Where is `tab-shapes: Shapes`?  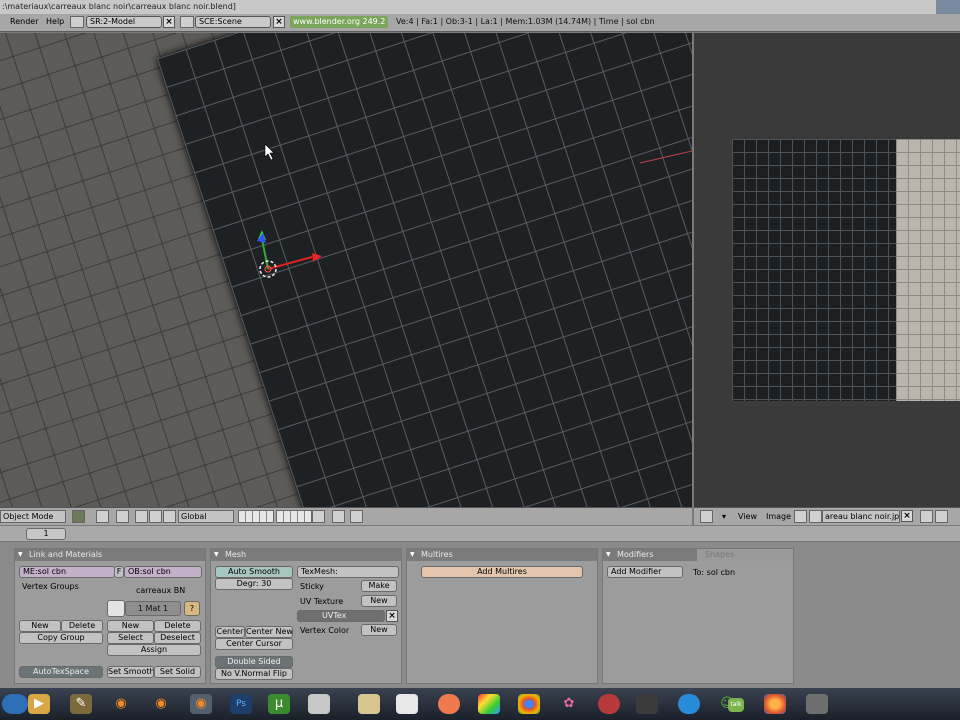
tab-shapes: Shapes is located at coordinates (745, 555).